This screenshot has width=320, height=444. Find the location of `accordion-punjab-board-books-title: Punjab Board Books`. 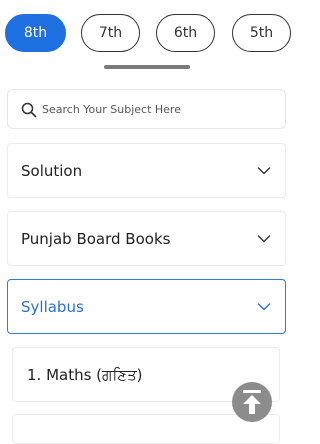

accordion-punjab-board-books-title: Punjab Board Books is located at coordinates (96, 238).